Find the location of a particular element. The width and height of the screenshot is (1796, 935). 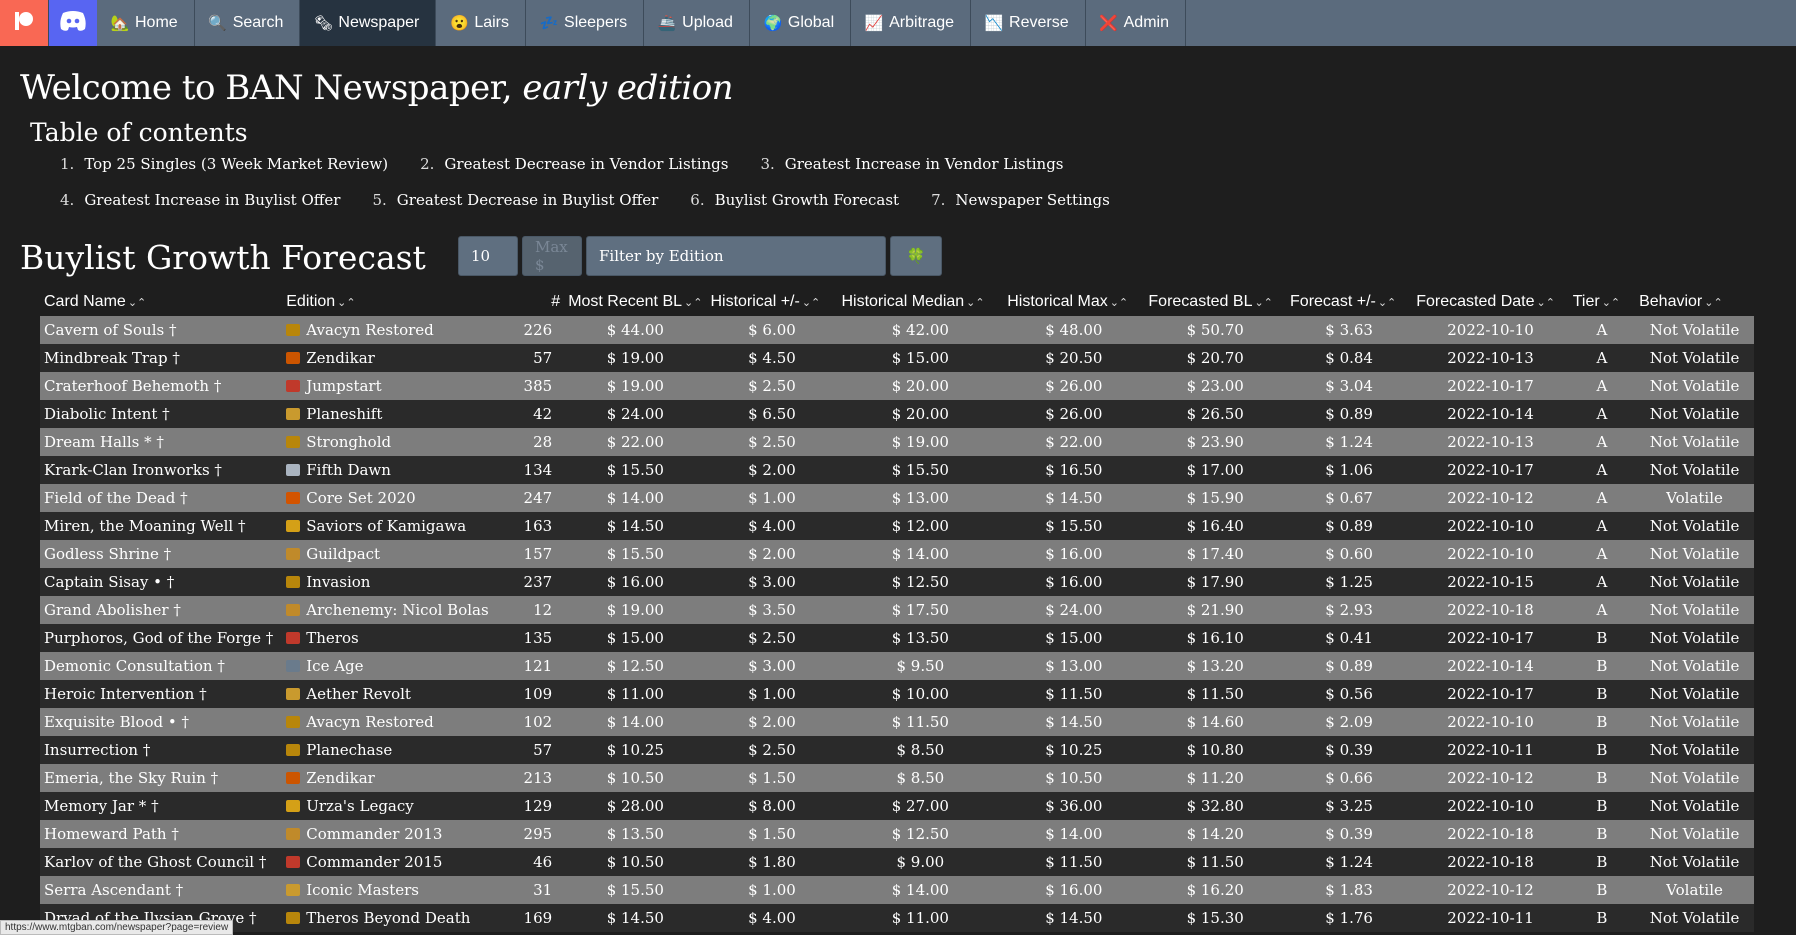

column-header: Forecasted Date ⌄⌃ is located at coordinates (1490, 302).